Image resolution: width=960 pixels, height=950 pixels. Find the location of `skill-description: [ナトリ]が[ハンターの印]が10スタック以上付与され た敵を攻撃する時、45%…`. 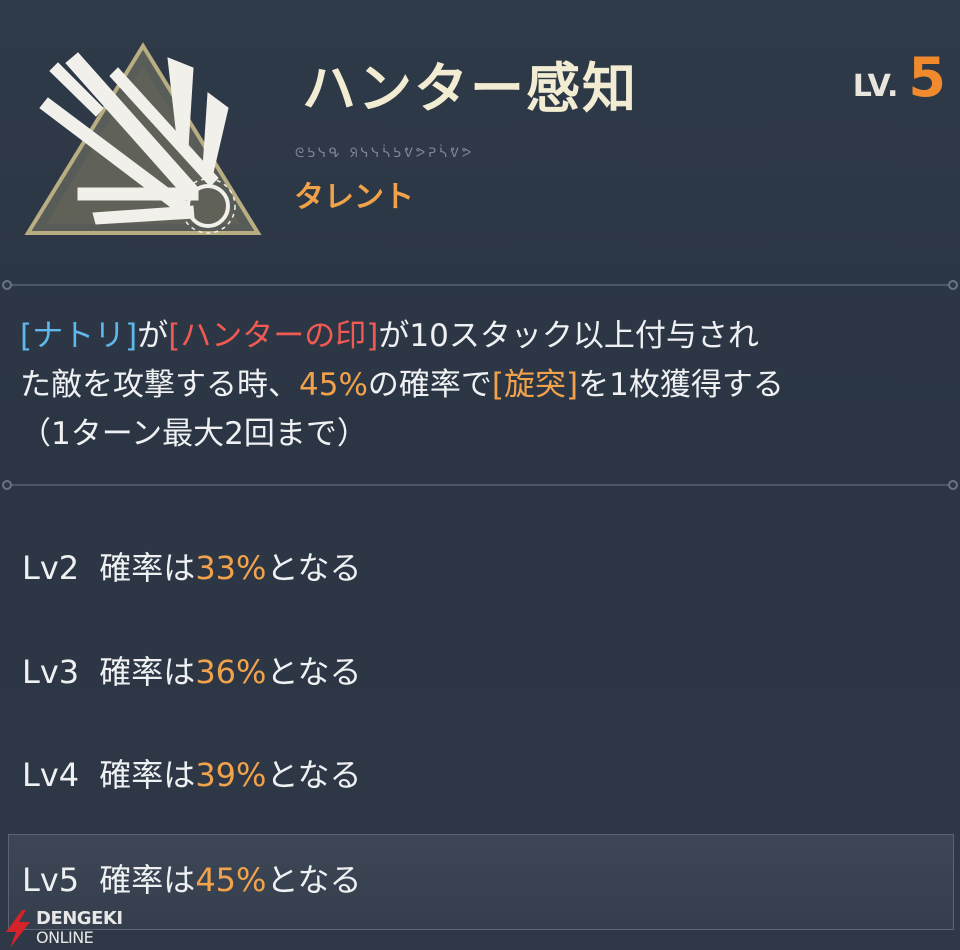

skill-description: [ナトリ]が[ハンターの印]が10スタック以上付与され た敵を攻撃する時、45%… is located at coordinates (485, 385).